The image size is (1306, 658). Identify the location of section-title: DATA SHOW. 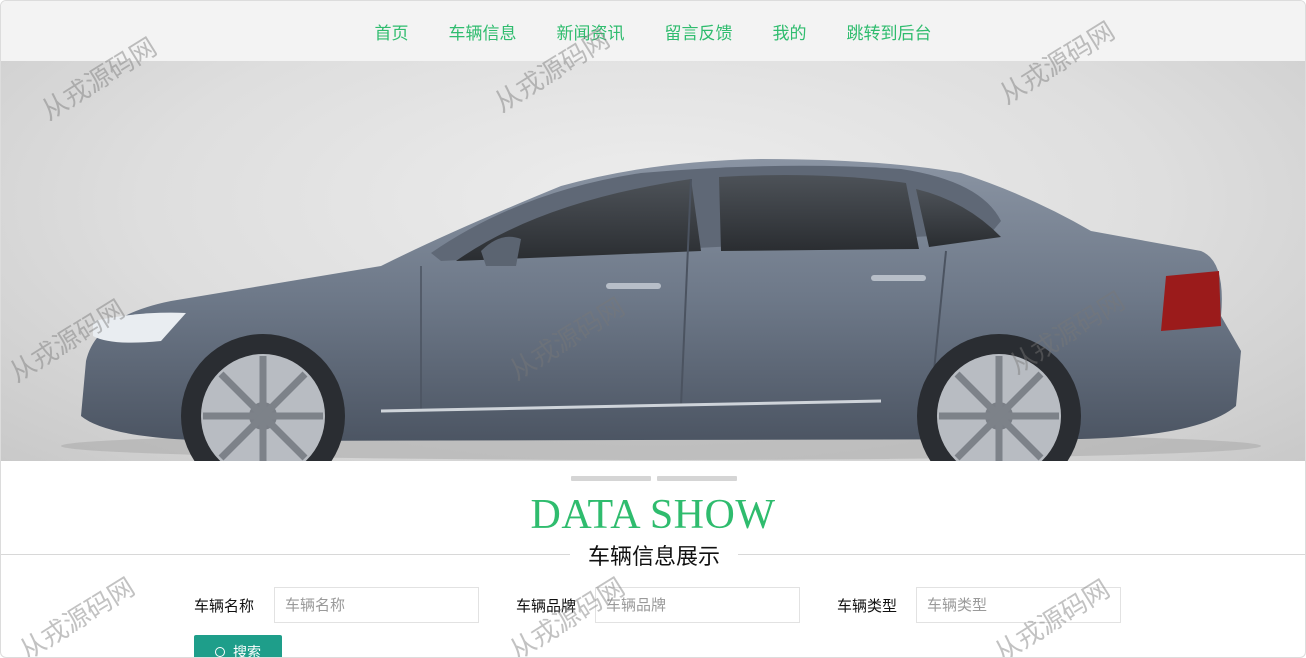
(653, 515).